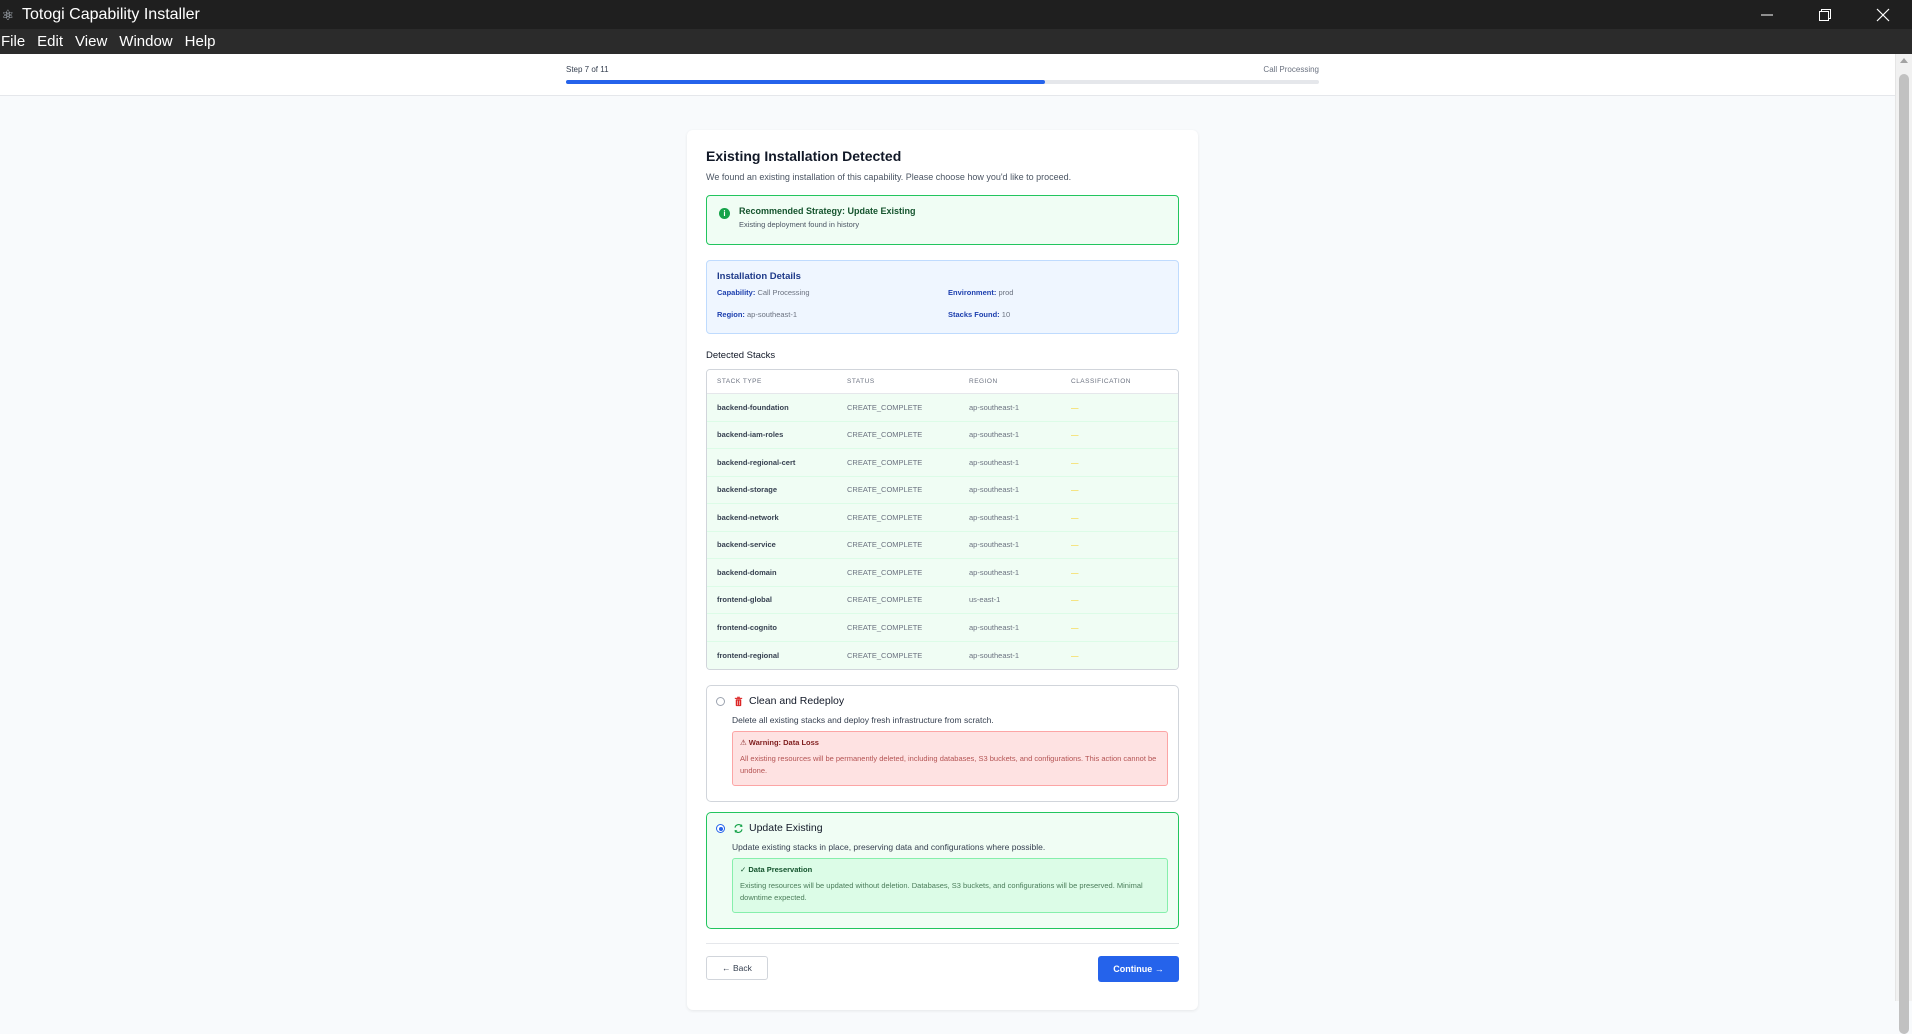  Describe the element at coordinates (1101, 381) in the screenshot. I see `header-classification: CLASSIFICATION` at that location.